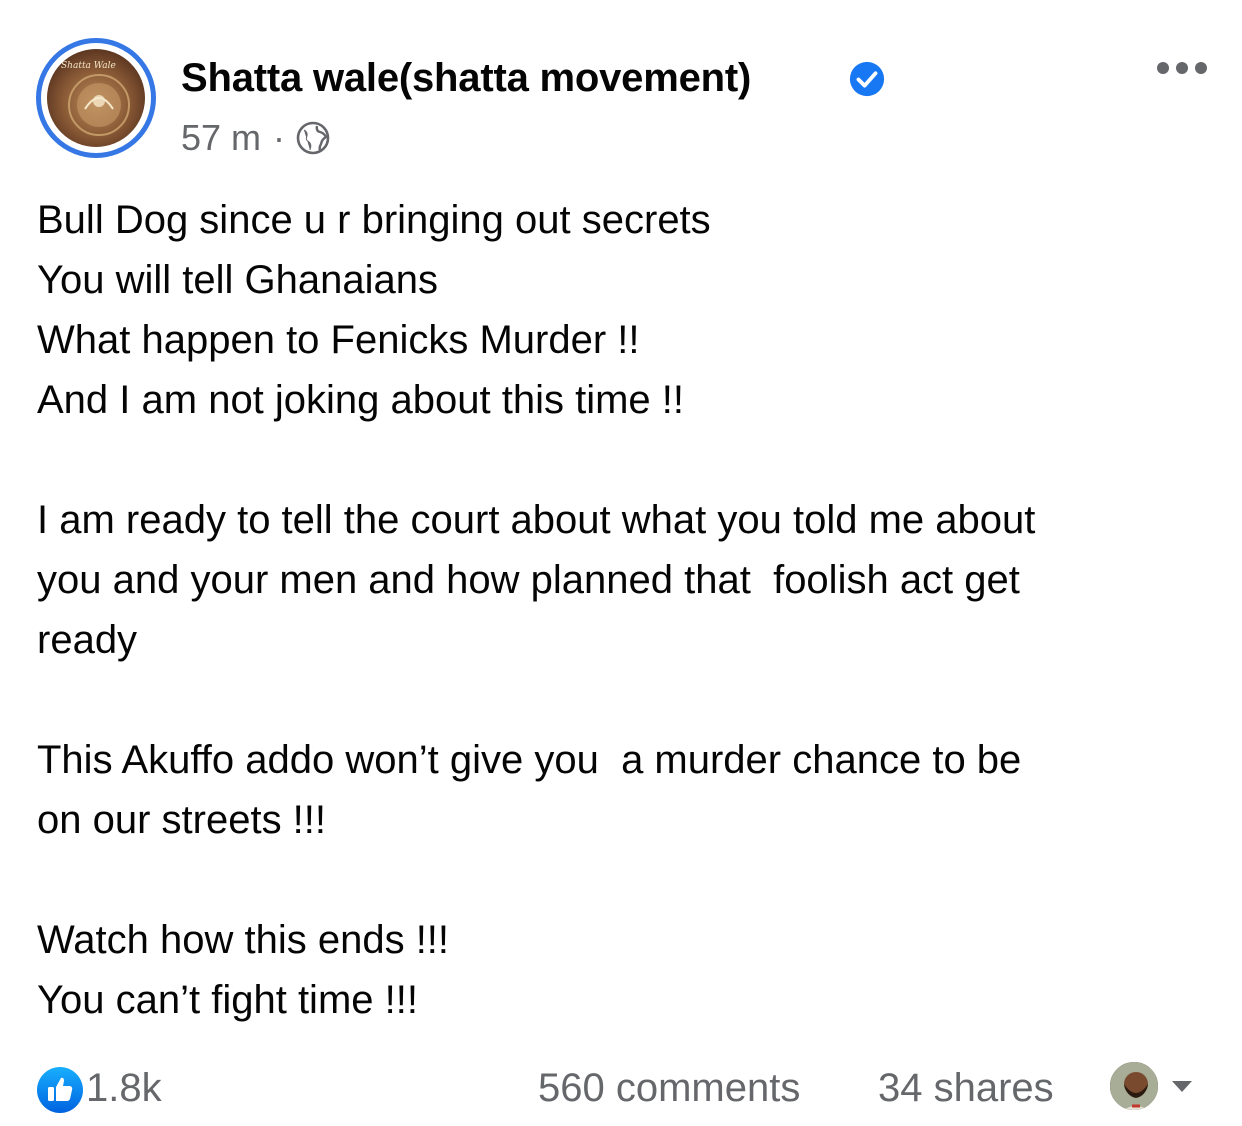 The width and height of the screenshot is (1242, 1126). I want to click on profile-avatar-ring: Shatta Wale, so click(96, 98).